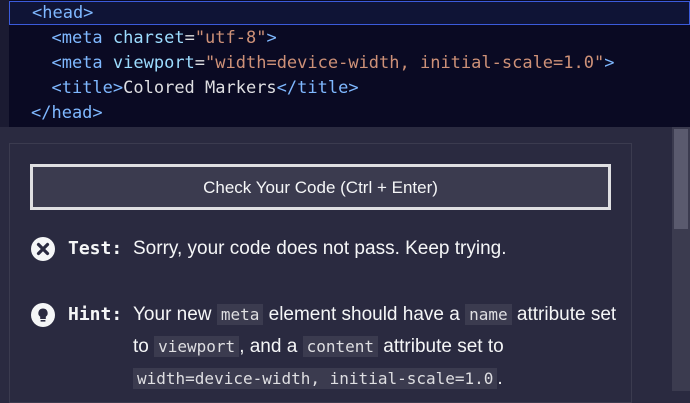 The height and width of the screenshot is (403, 690). I want to click on check-code-button: Check Your Code (Ctrl + Enter), so click(320, 187).